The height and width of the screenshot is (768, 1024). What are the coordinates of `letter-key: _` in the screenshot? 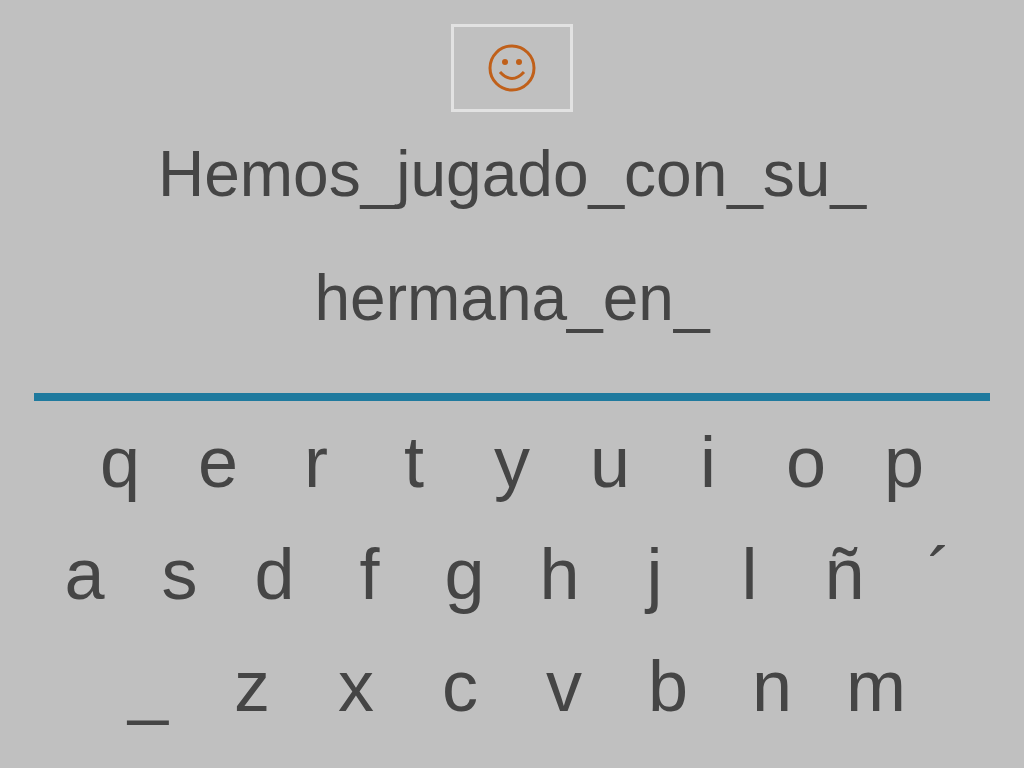 It's located at (148, 686).